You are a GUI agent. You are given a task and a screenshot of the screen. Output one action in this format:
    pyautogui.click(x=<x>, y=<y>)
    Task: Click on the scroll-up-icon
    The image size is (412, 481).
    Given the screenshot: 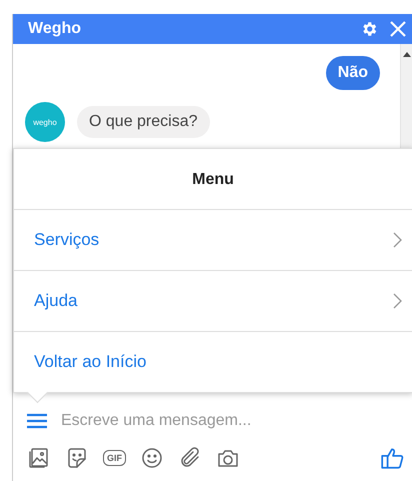 What is the action you would take?
    pyautogui.click(x=406, y=54)
    